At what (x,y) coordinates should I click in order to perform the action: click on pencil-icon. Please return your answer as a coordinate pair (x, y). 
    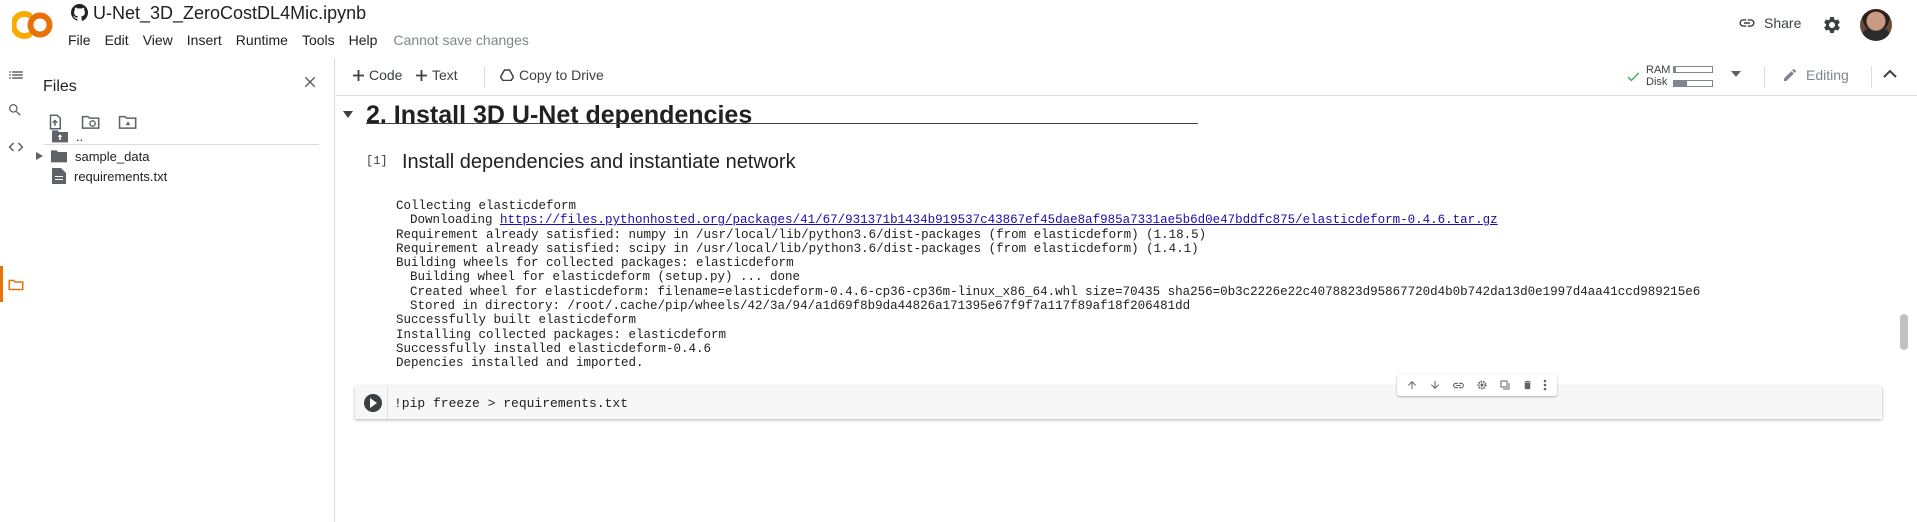
    Looking at the image, I should click on (1790, 75).